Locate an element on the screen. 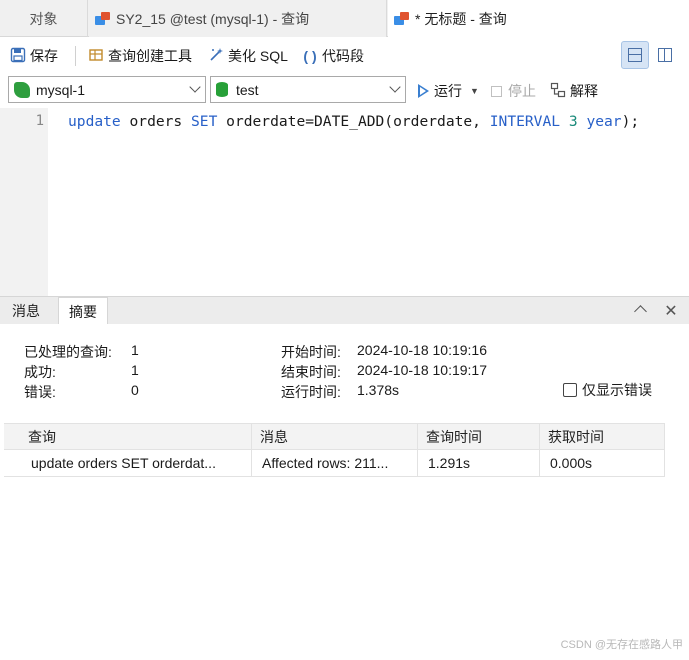  sql-text: orders is located at coordinates (156, 121).